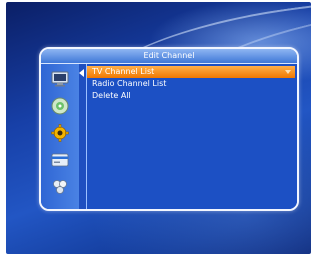 This screenshot has width=320, height=257. What do you see at coordinates (288, 72) in the screenshot?
I see `chevron-down-icon` at bounding box center [288, 72].